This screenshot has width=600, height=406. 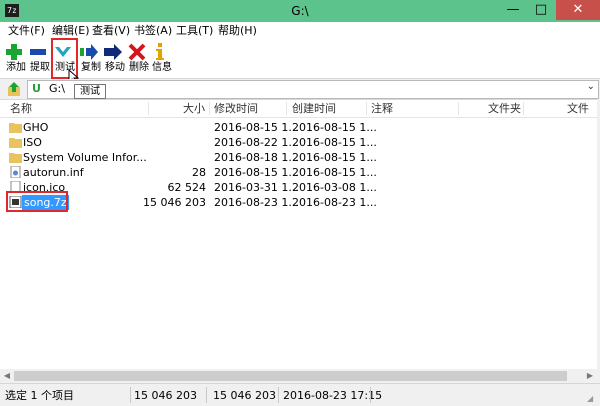 I want to click on move-arrow-icon, so click(x=113, y=52).